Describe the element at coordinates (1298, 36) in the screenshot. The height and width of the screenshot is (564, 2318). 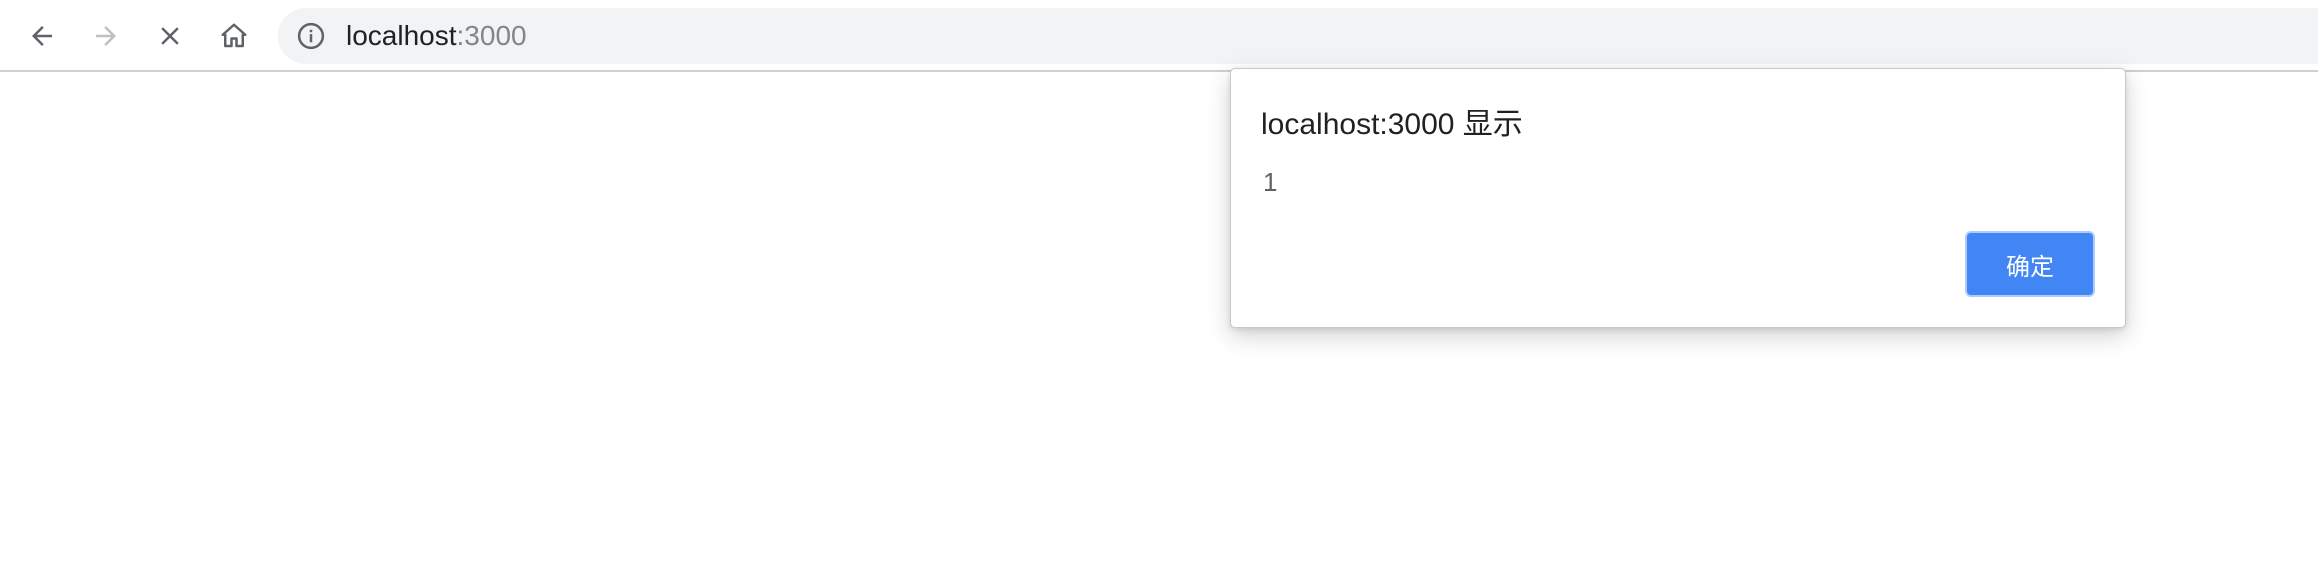
I see `address-bar: localhost:3000` at that location.